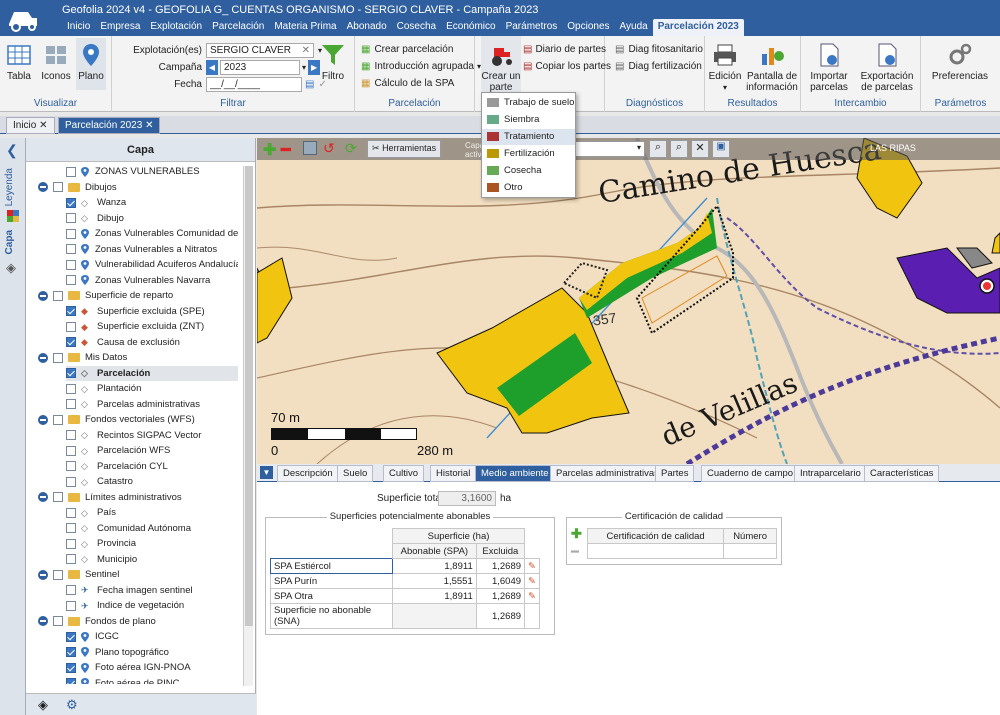  What do you see at coordinates (829, 67) in the screenshot?
I see `importar-parcelas-button: Importar parcelas` at bounding box center [829, 67].